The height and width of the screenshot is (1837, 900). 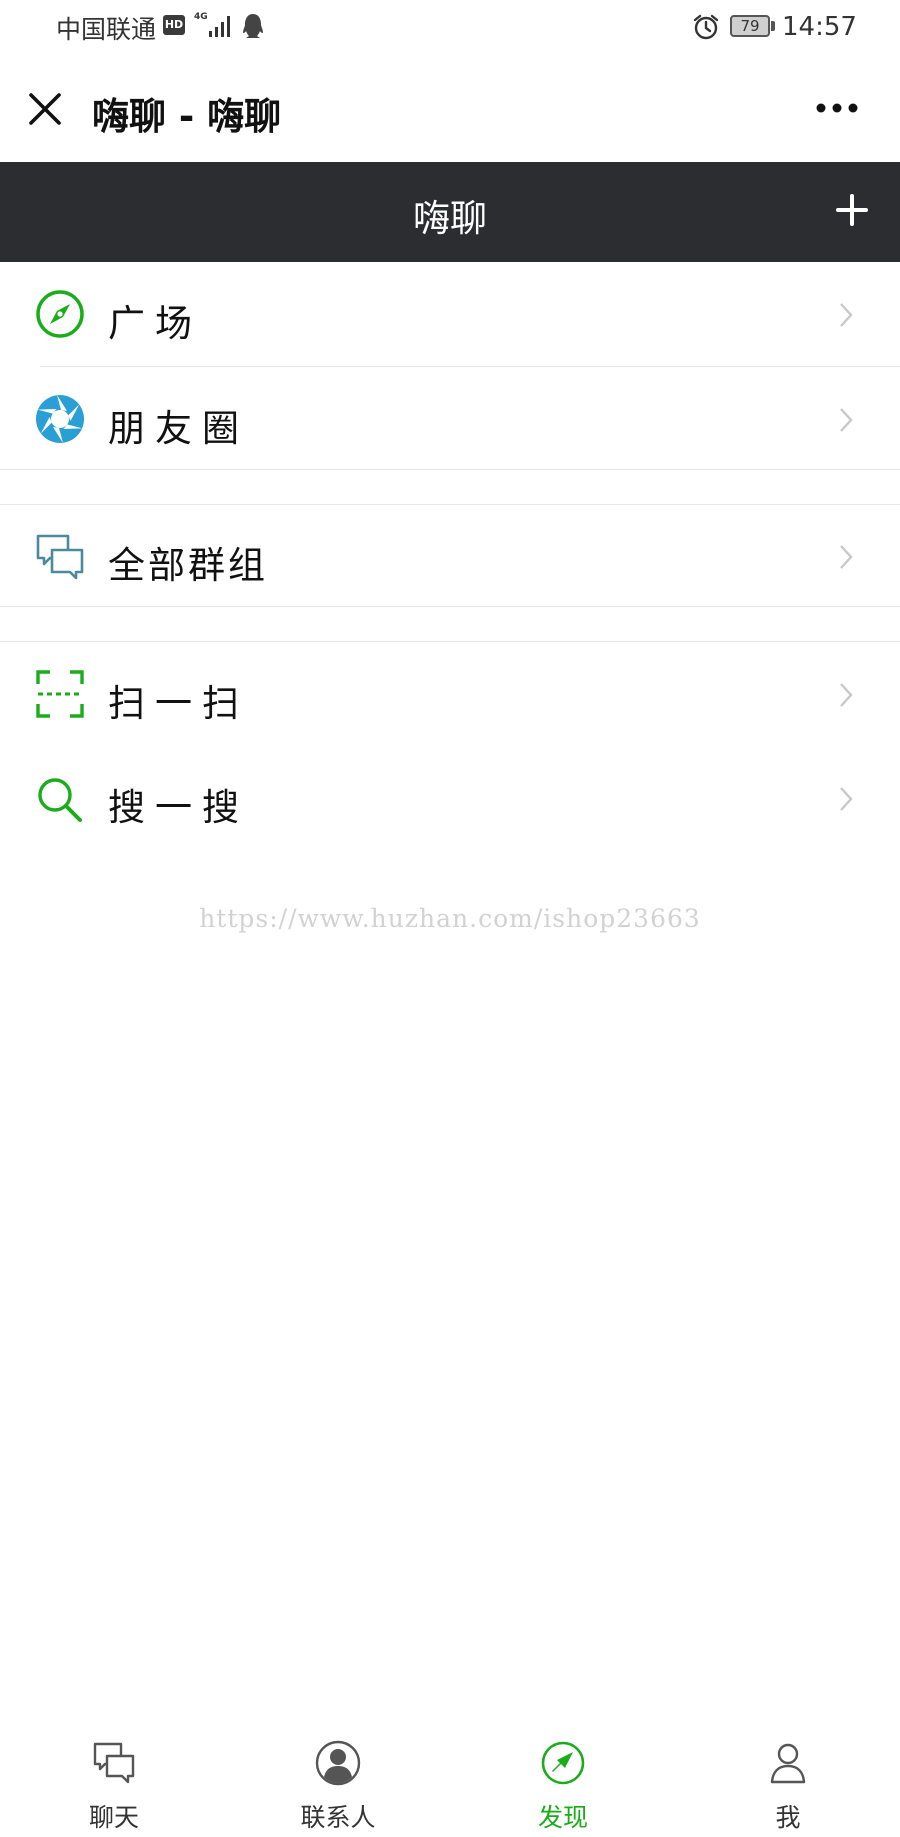 I want to click on profile-icon, so click(x=788, y=1763).